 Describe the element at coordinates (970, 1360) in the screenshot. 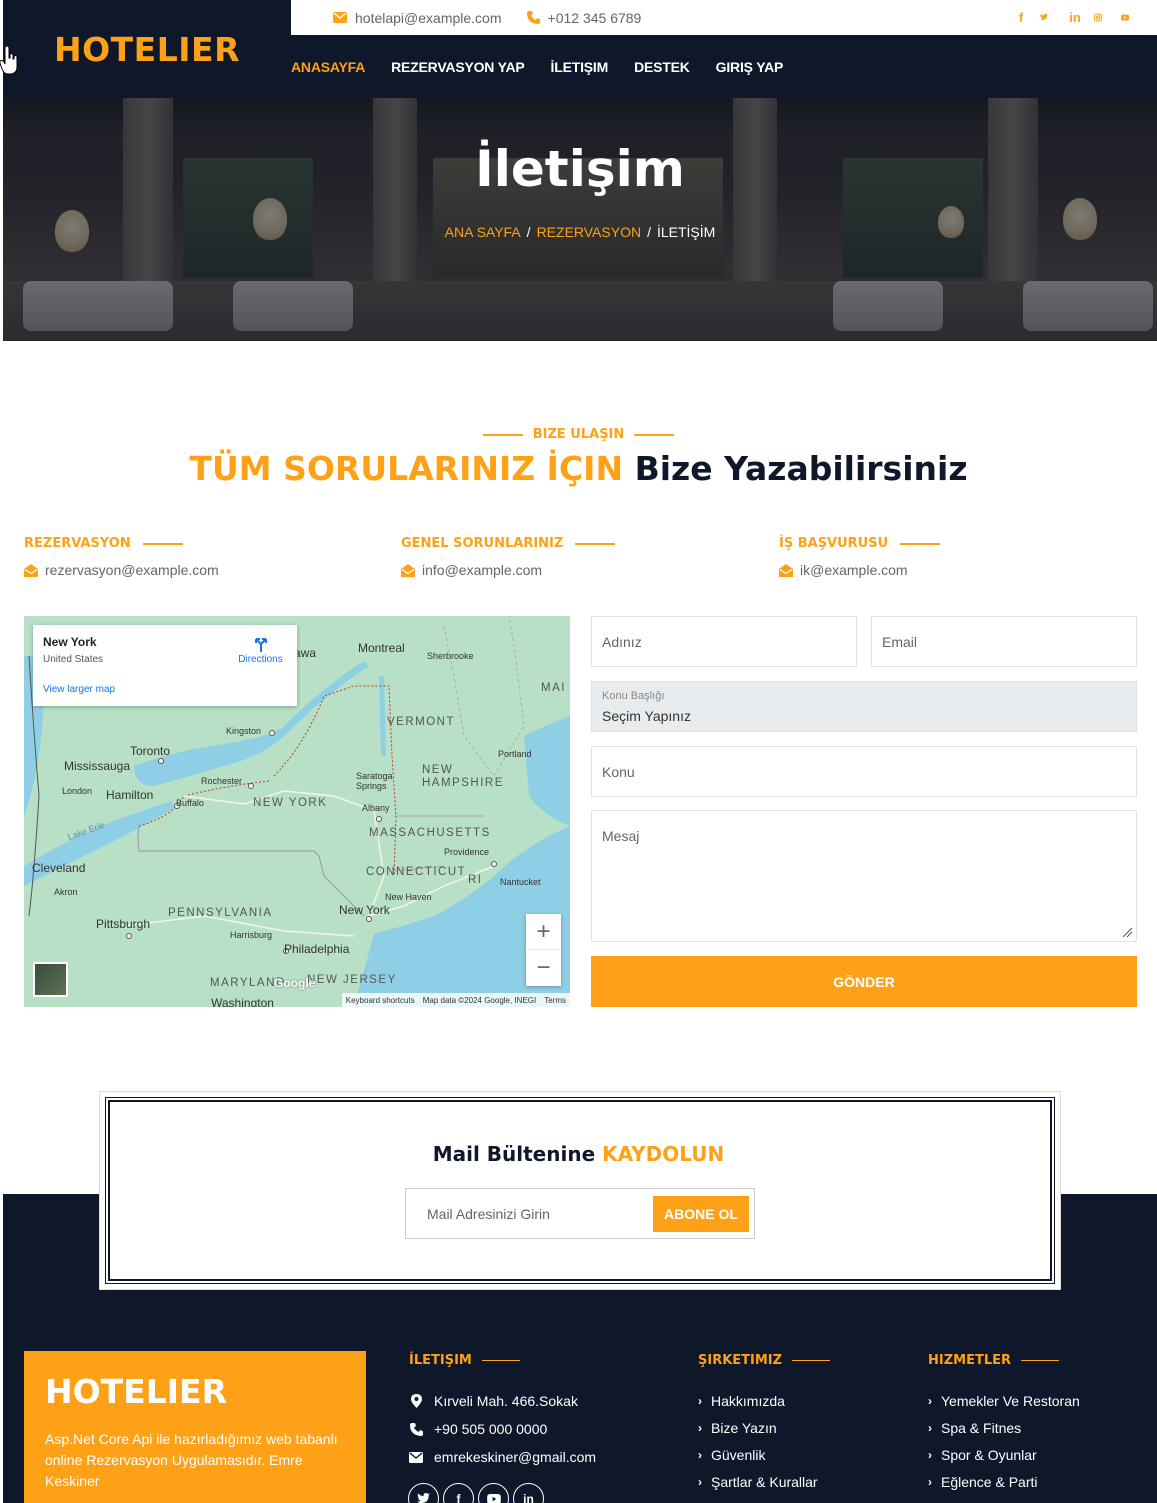

I see `footer-services-heading: HIZMETLER` at that location.